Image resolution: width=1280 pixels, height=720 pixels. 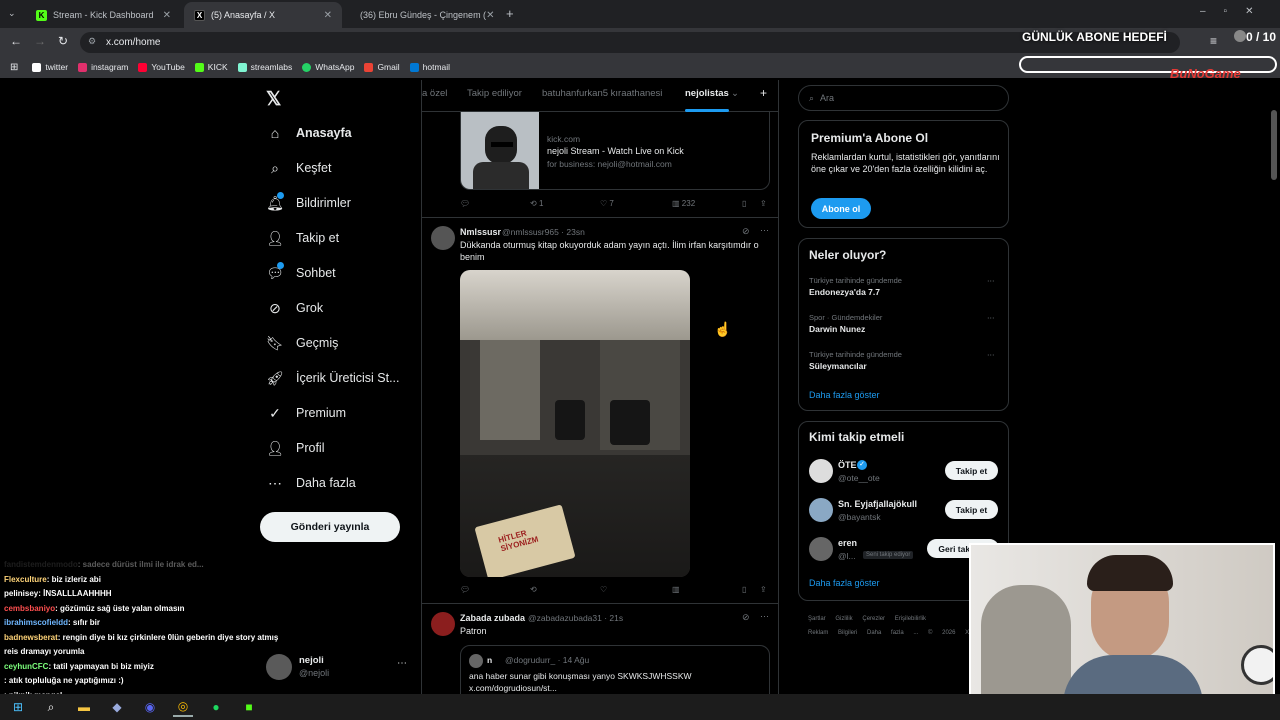 What do you see at coordinates (328, 67) in the screenshot?
I see `bookmark-whatsapp: WhatsApp` at bounding box center [328, 67].